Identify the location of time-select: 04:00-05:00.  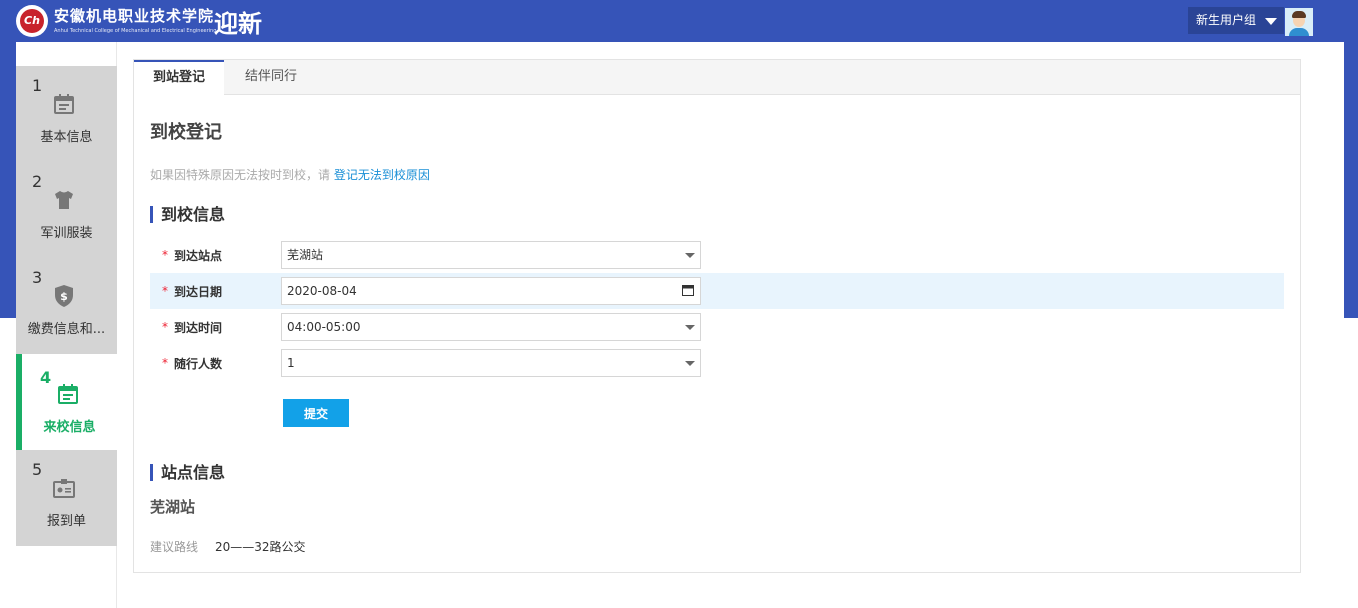
(491, 327).